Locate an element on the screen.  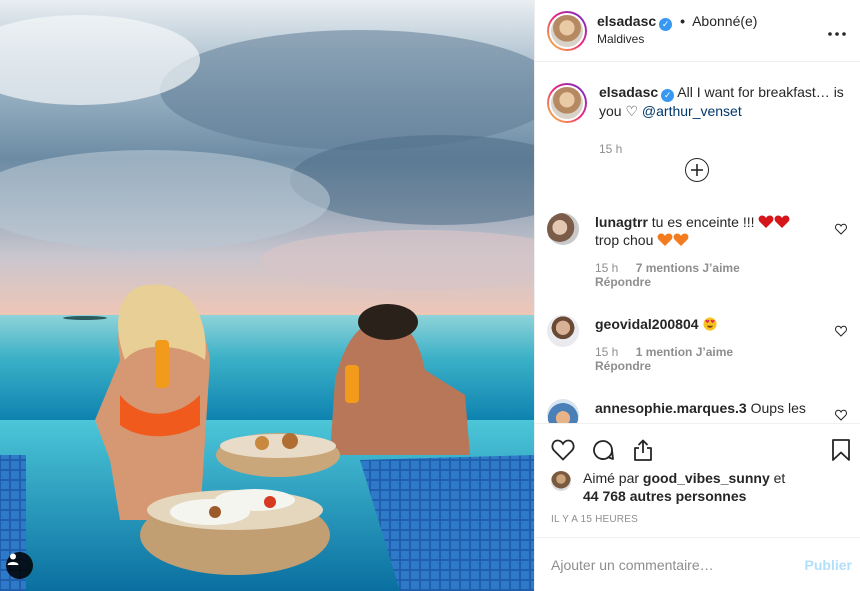
comment-likes: 7 mentions J’aime is located at coordinates (688, 268).